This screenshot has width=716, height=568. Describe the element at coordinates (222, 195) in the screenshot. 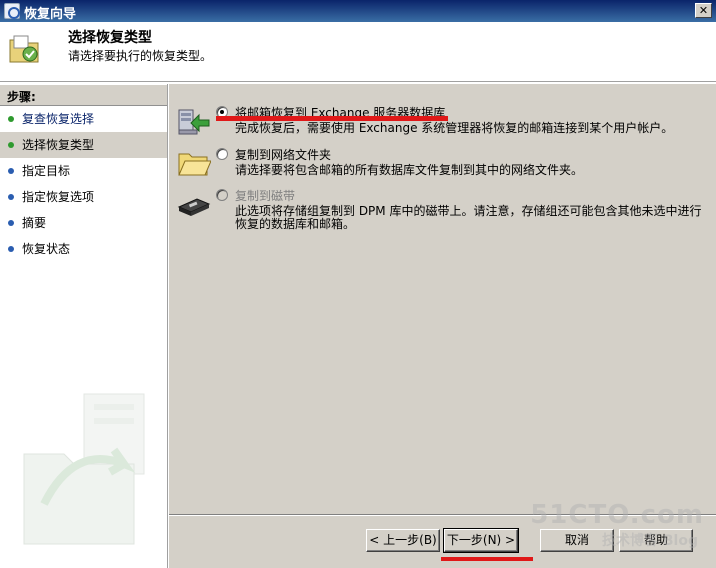

I see `copy-tape-radio` at that location.